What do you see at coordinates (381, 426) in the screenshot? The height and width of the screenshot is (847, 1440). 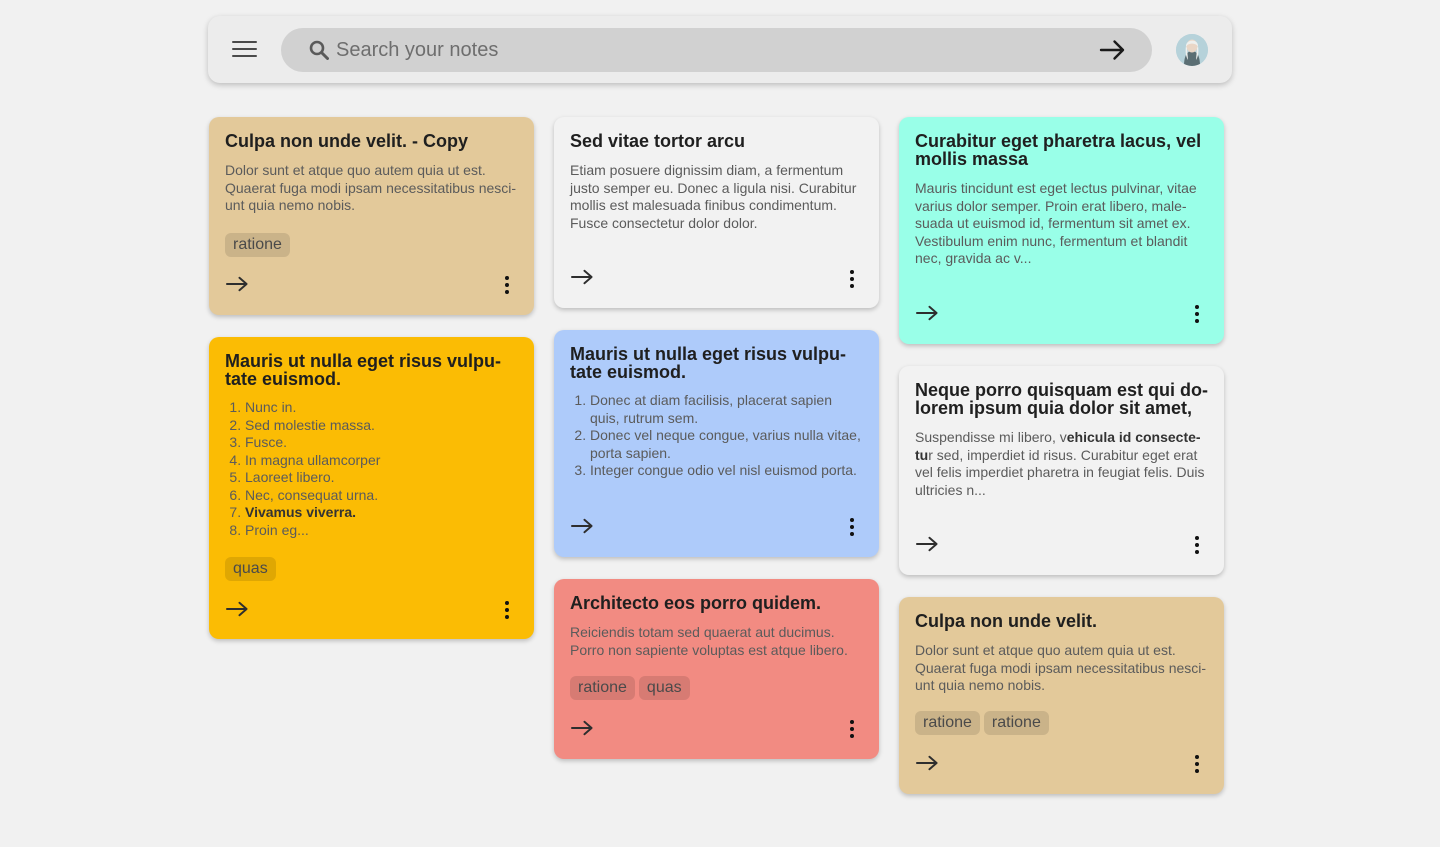 I see `list-item: Sed molestie massa.` at bounding box center [381, 426].